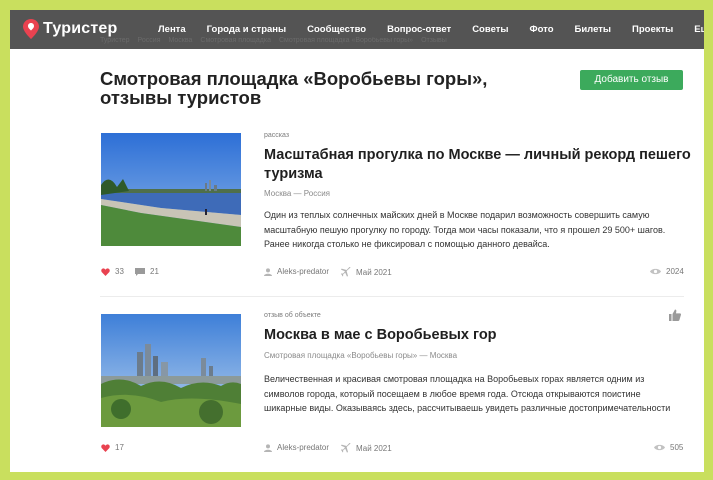  Describe the element at coordinates (119, 271) in the screenshot. I see `like-count: 33` at that location.